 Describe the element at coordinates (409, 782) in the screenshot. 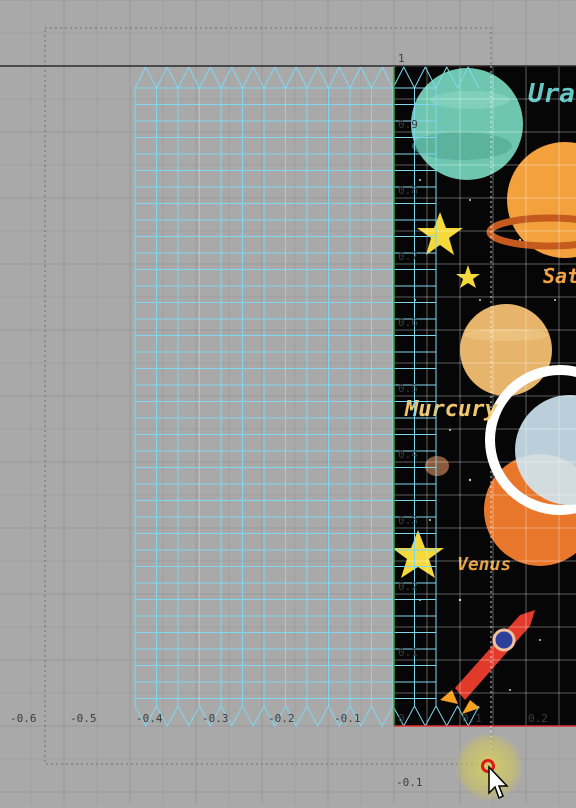

I see `y-axis-label: -0.1` at that location.